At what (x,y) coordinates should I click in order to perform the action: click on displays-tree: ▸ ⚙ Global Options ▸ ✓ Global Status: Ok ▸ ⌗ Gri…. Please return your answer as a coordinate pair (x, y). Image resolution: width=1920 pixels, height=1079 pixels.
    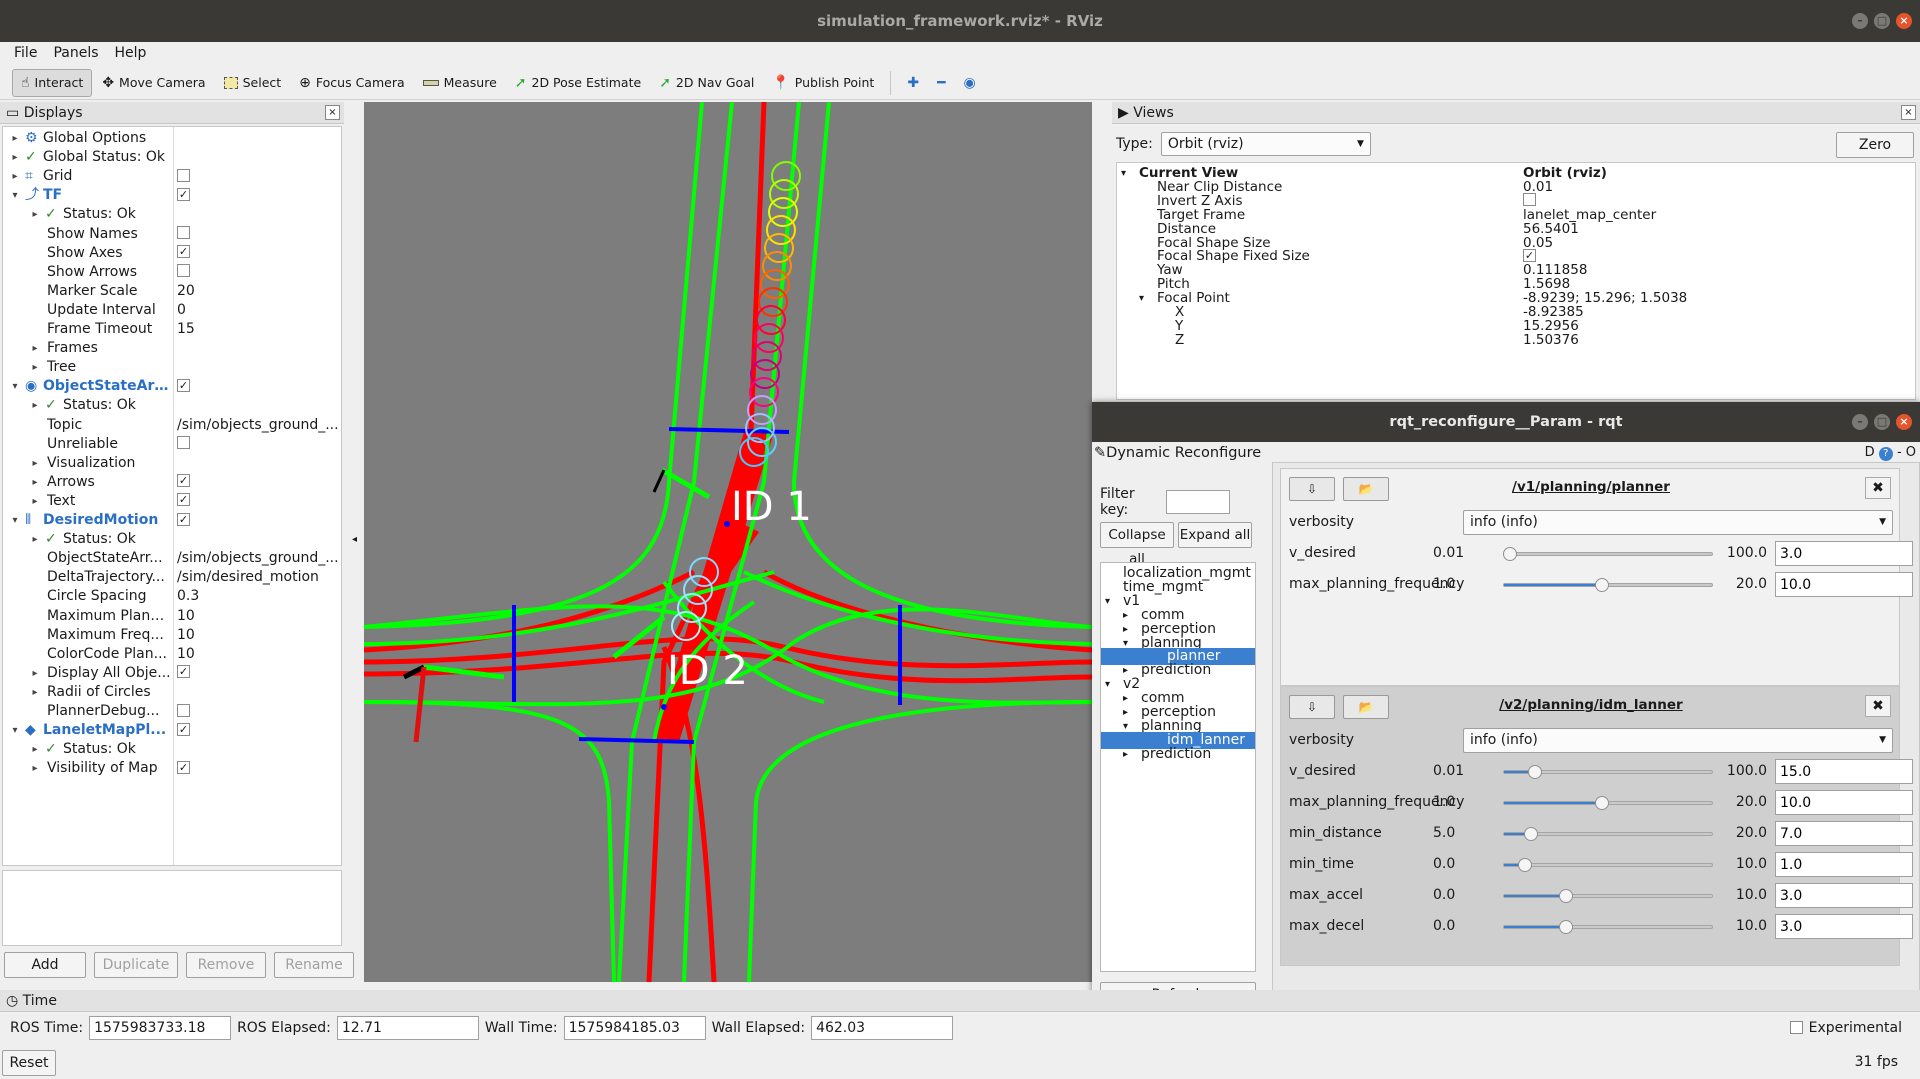
    Looking at the image, I should click on (172, 496).